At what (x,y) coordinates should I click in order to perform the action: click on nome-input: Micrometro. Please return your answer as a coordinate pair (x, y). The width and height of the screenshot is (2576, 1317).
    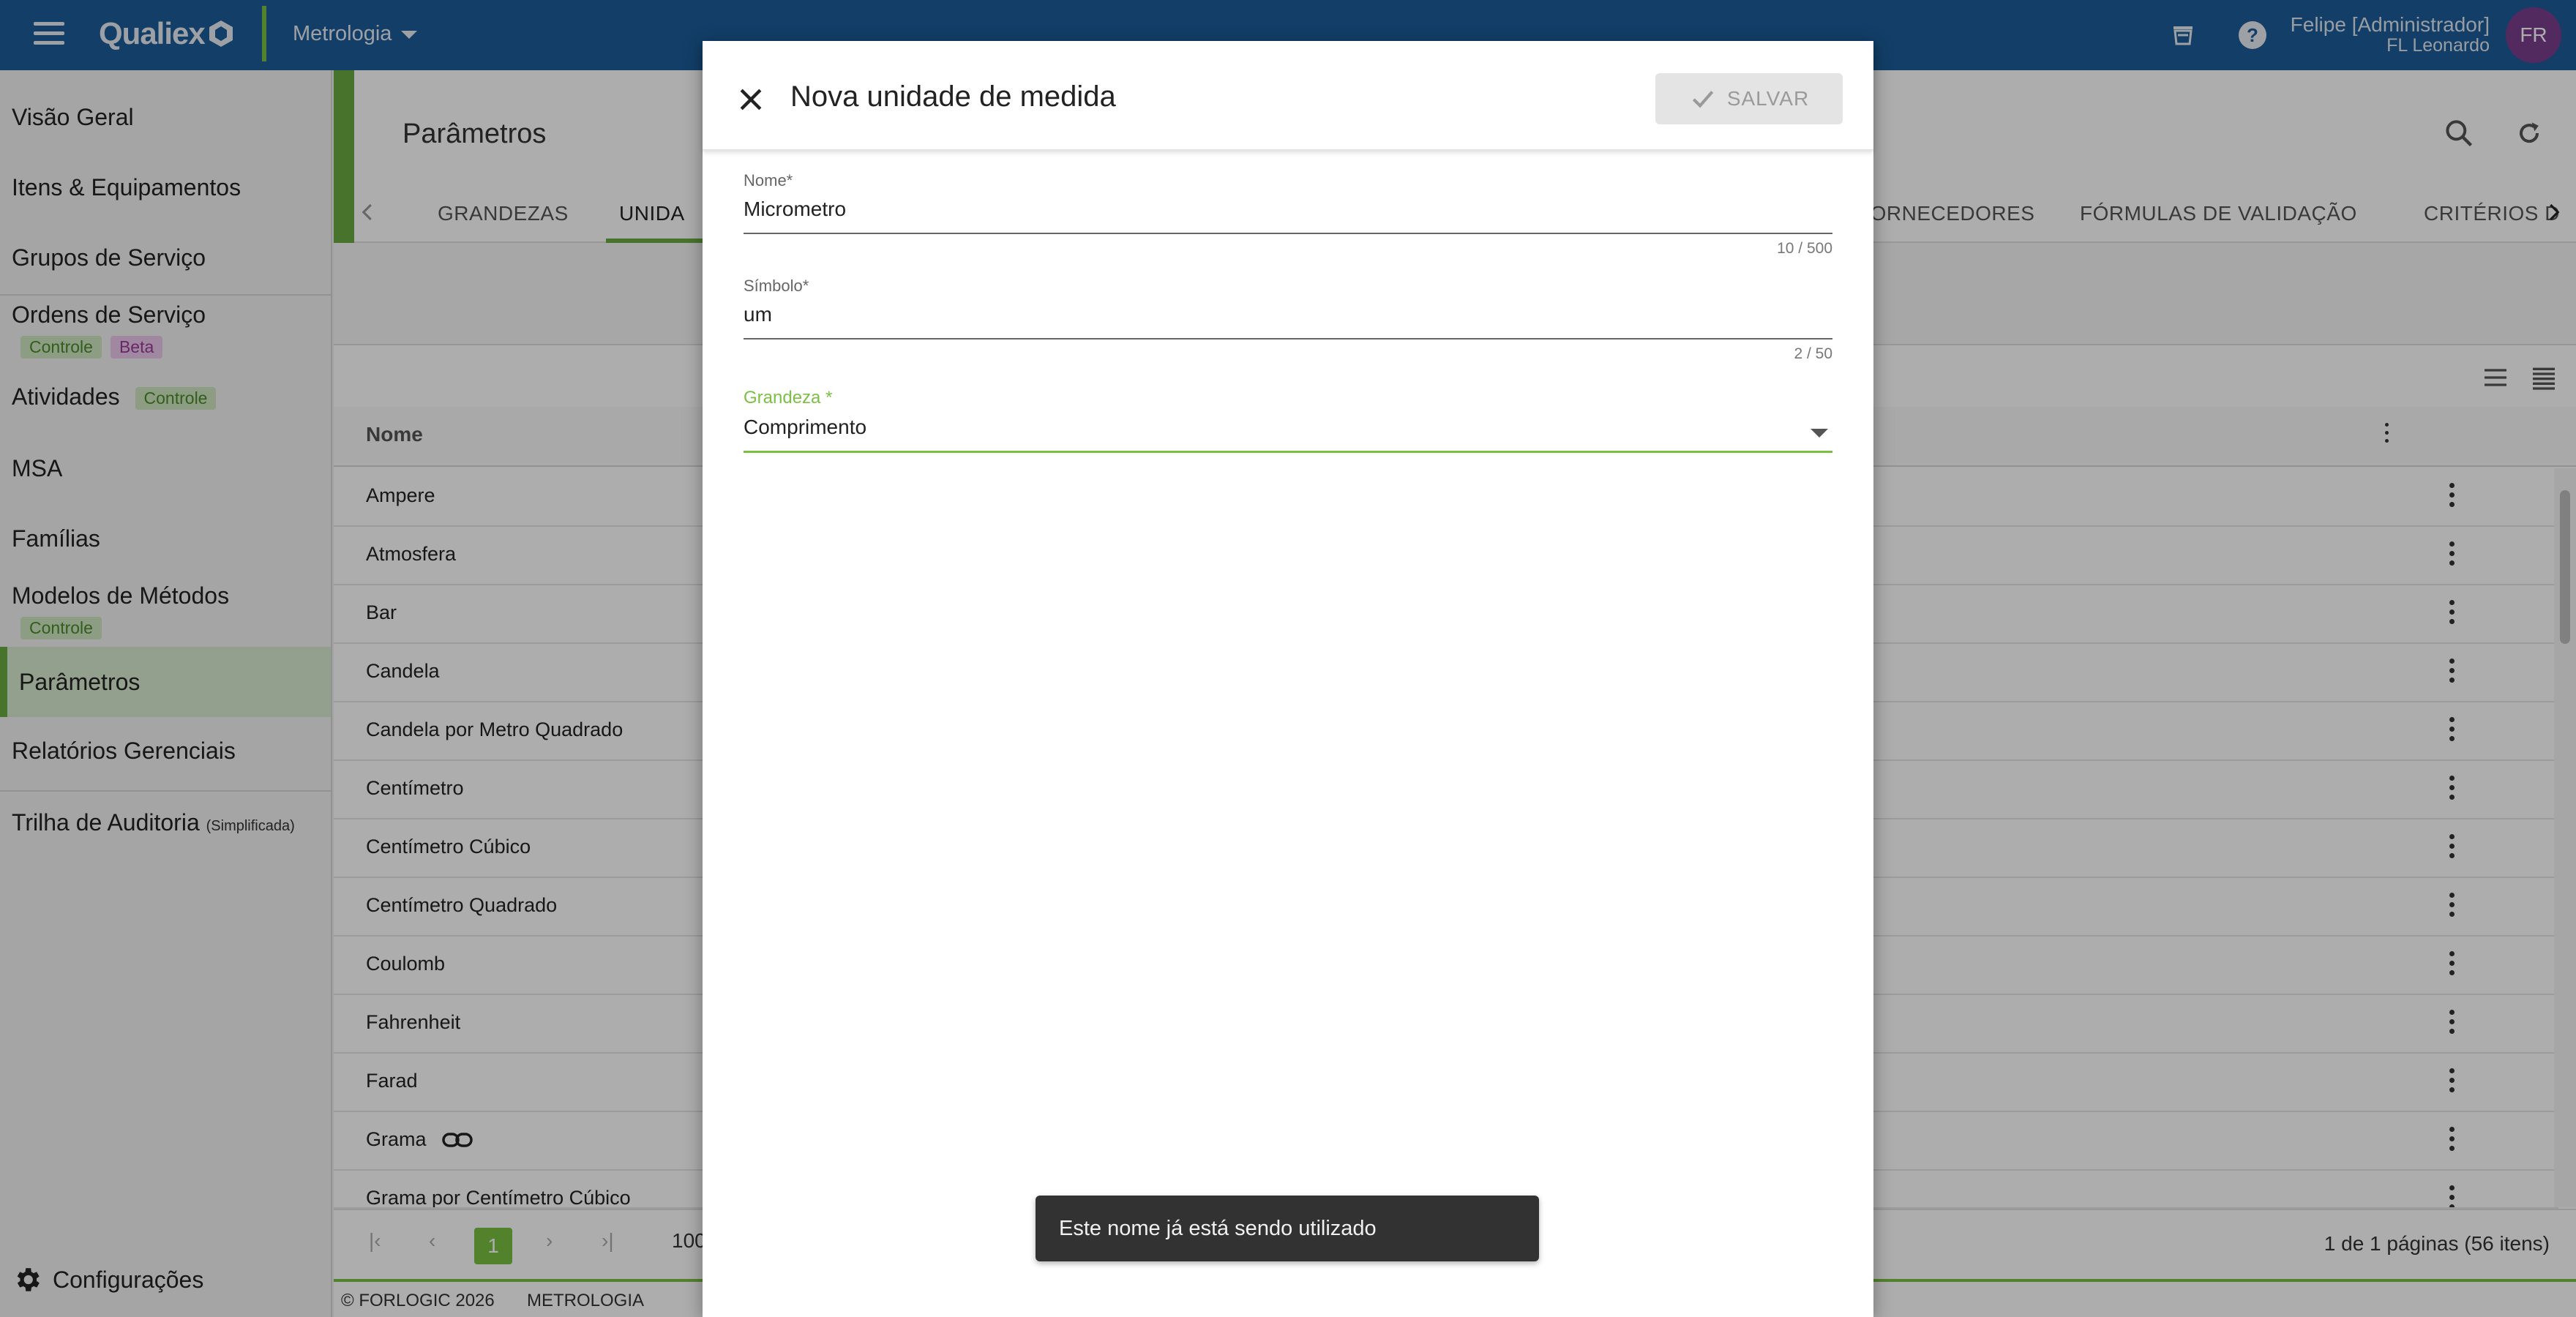
    Looking at the image, I should click on (1288, 216).